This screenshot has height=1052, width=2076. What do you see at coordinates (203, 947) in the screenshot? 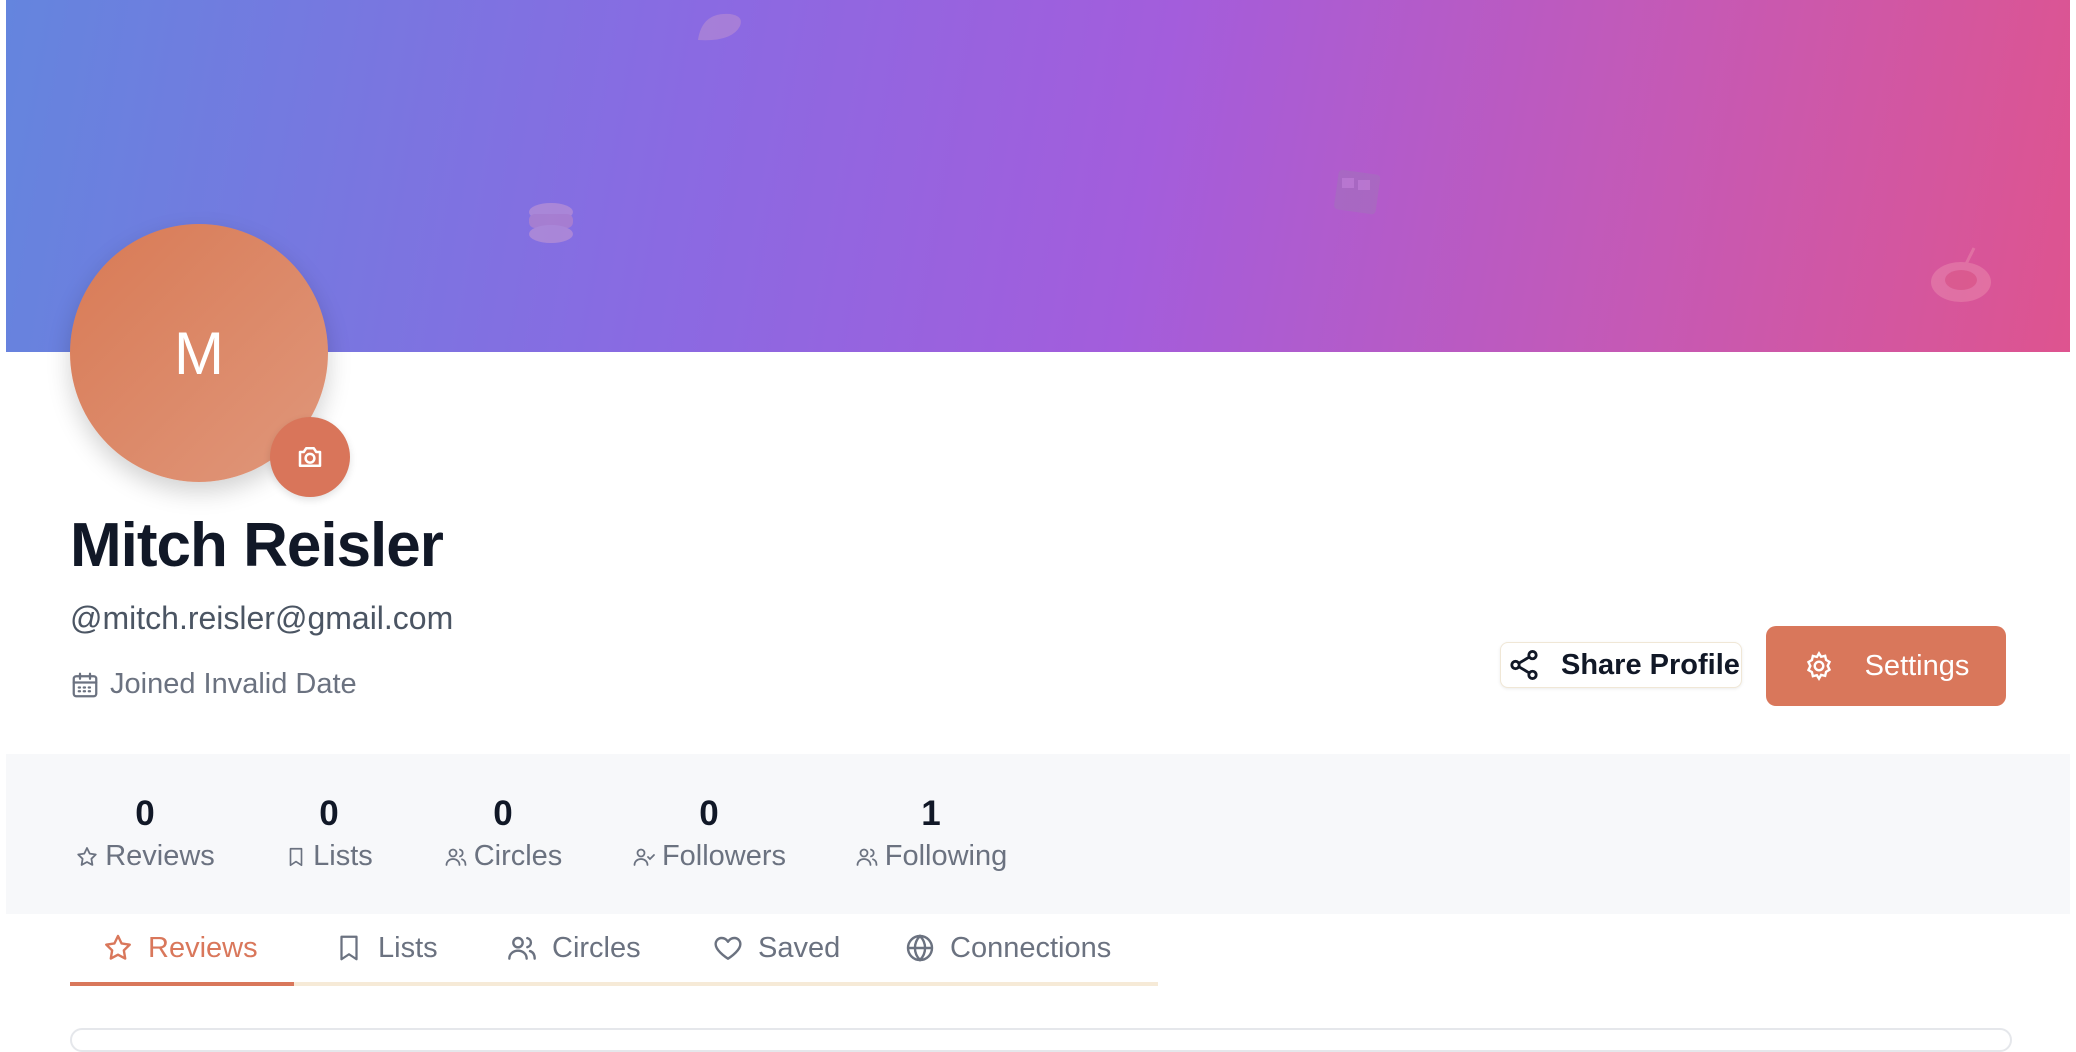
I see `tab-label: Reviews` at bounding box center [203, 947].